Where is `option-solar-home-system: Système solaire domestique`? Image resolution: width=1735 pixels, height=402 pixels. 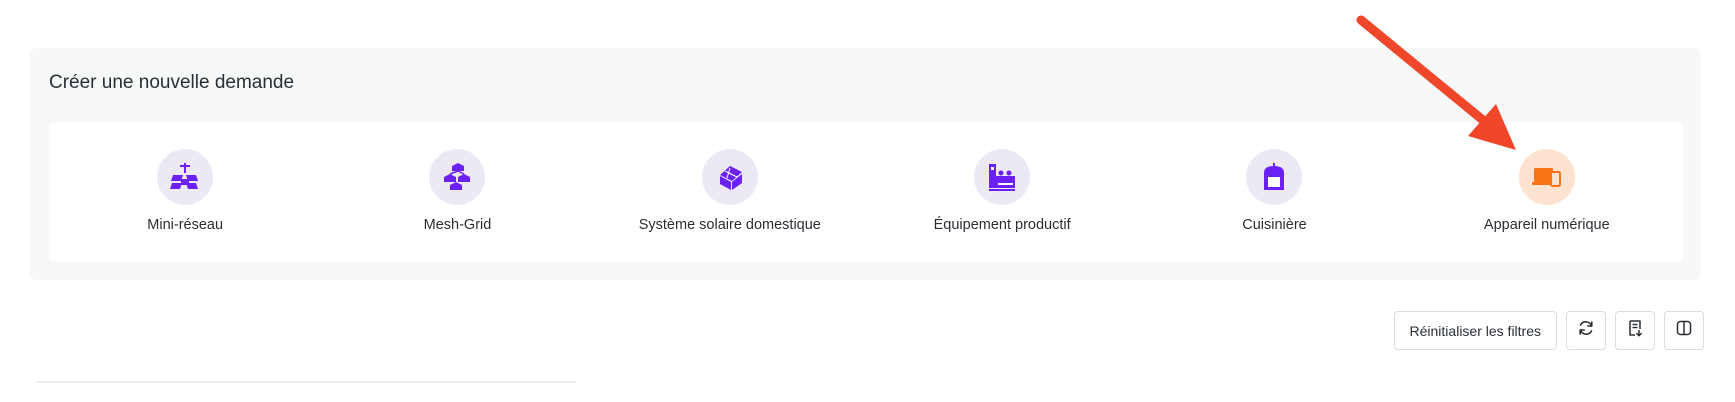 option-solar-home-system: Système solaire domestique is located at coordinates (730, 192).